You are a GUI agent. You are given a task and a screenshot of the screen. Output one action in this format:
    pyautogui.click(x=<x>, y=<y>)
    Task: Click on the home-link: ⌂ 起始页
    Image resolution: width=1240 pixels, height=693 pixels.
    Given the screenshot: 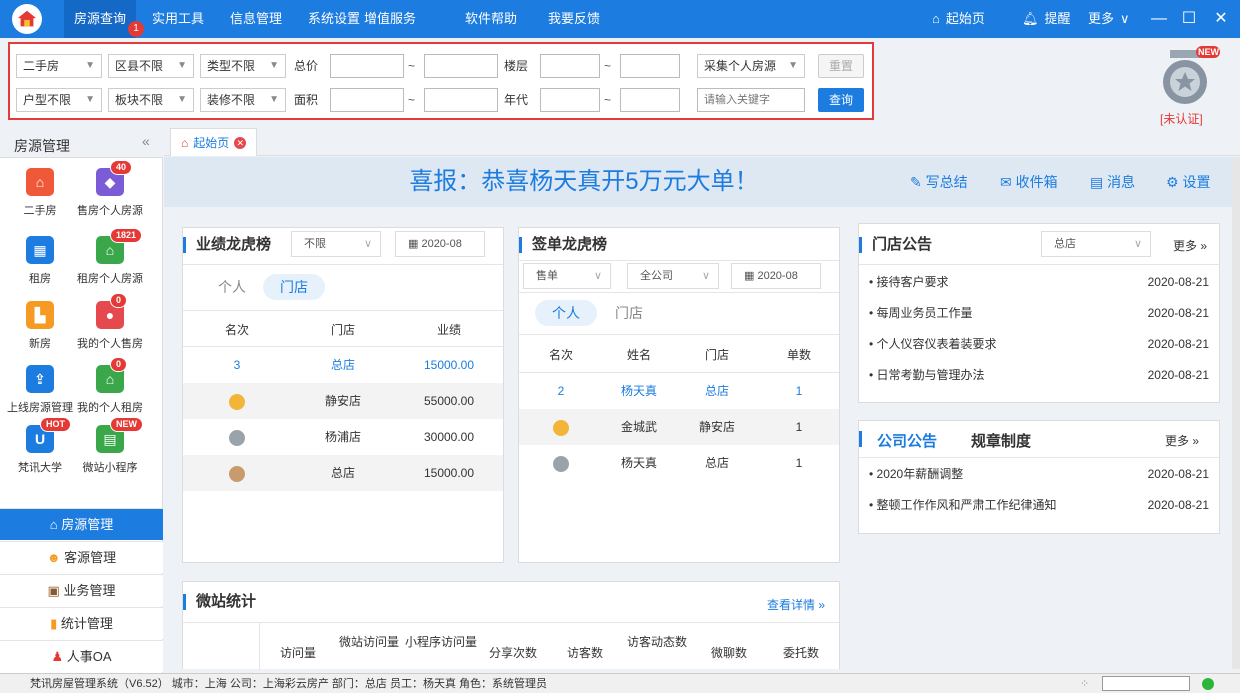 What is the action you would take?
    pyautogui.click(x=958, y=19)
    